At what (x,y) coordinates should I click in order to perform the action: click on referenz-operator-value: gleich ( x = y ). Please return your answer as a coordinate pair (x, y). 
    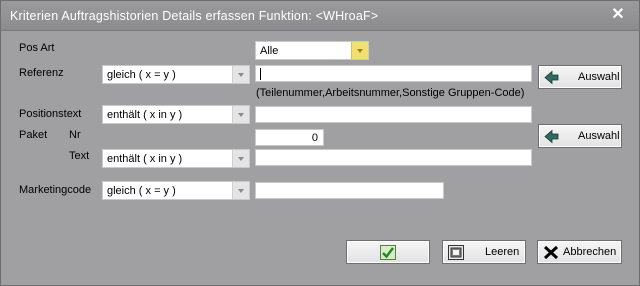
    Looking at the image, I should click on (141, 75).